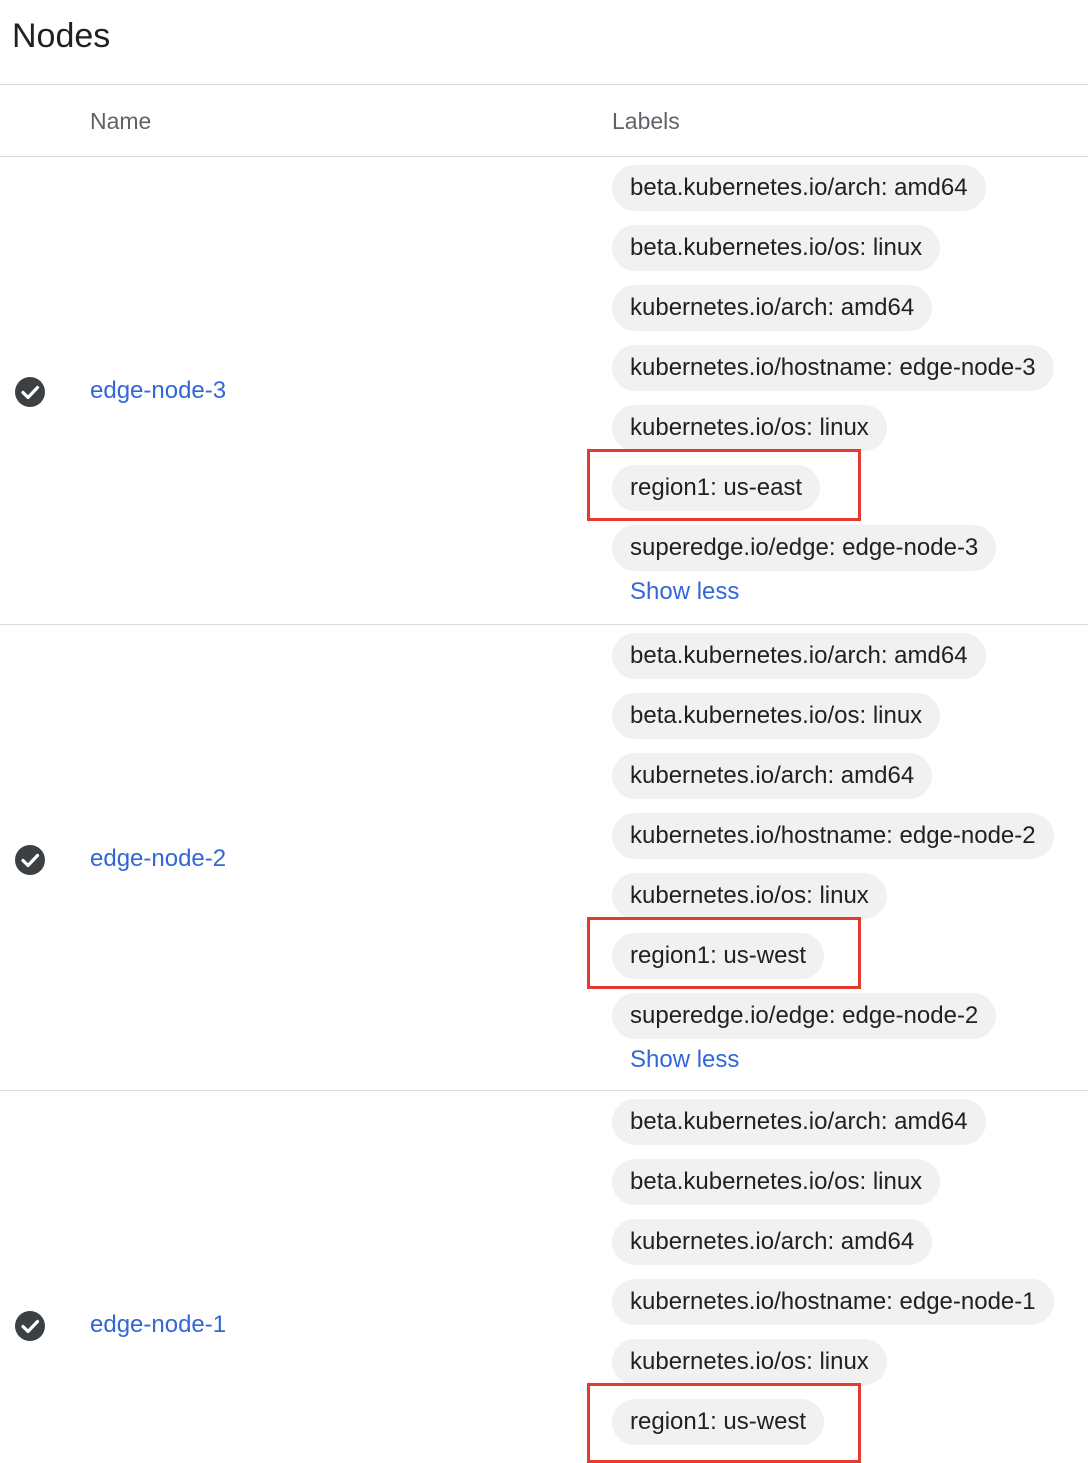 This screenshot has width=1088, height=1463. Describe the element at coordinates (120, 121) in the screenshot. I see `column-header-name: Name` at that location.